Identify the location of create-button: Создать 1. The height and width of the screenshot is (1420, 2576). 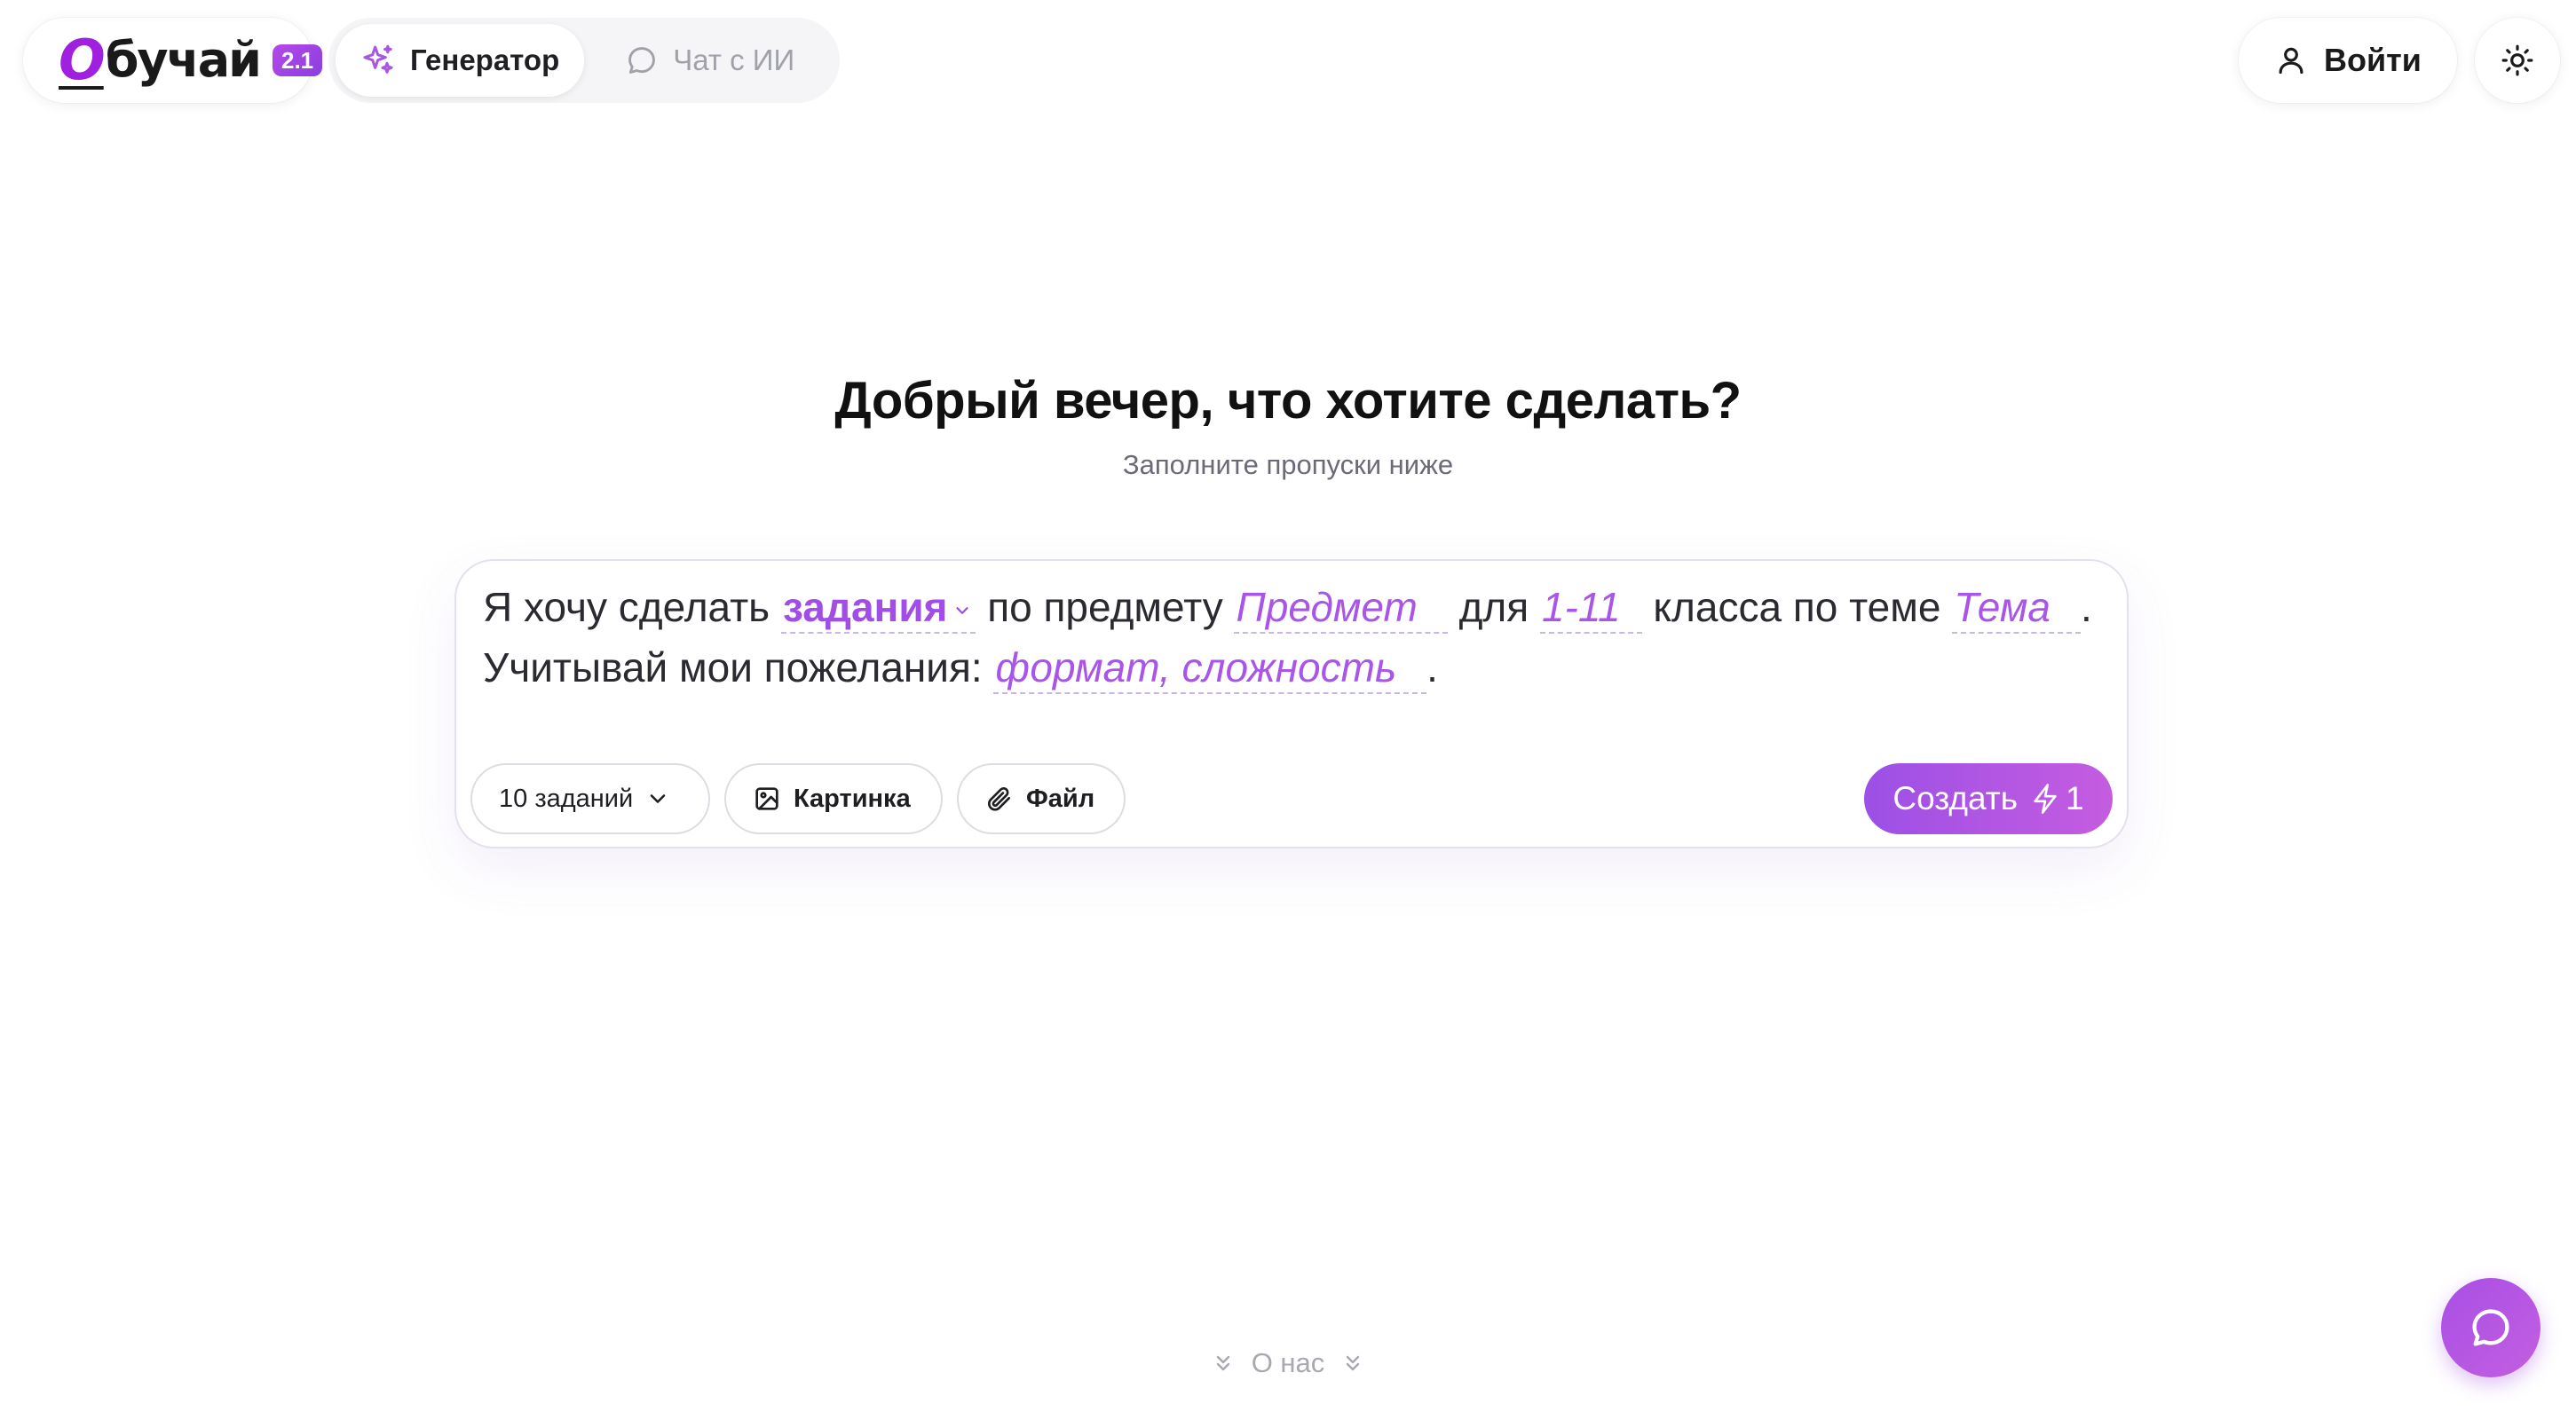
(1988, 798).